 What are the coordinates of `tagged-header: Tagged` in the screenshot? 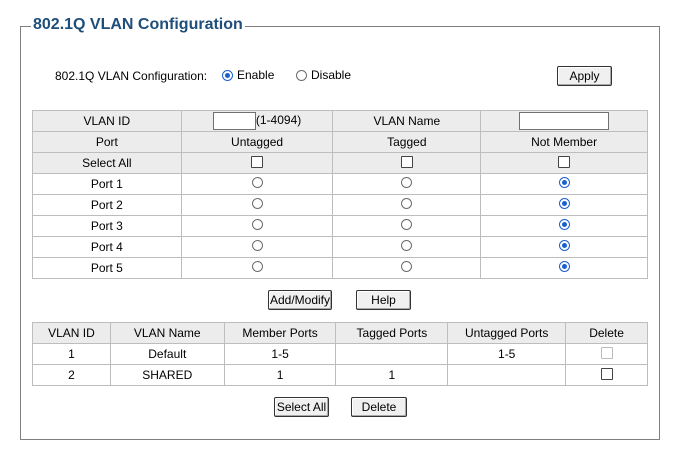 It's located at (407, 142).